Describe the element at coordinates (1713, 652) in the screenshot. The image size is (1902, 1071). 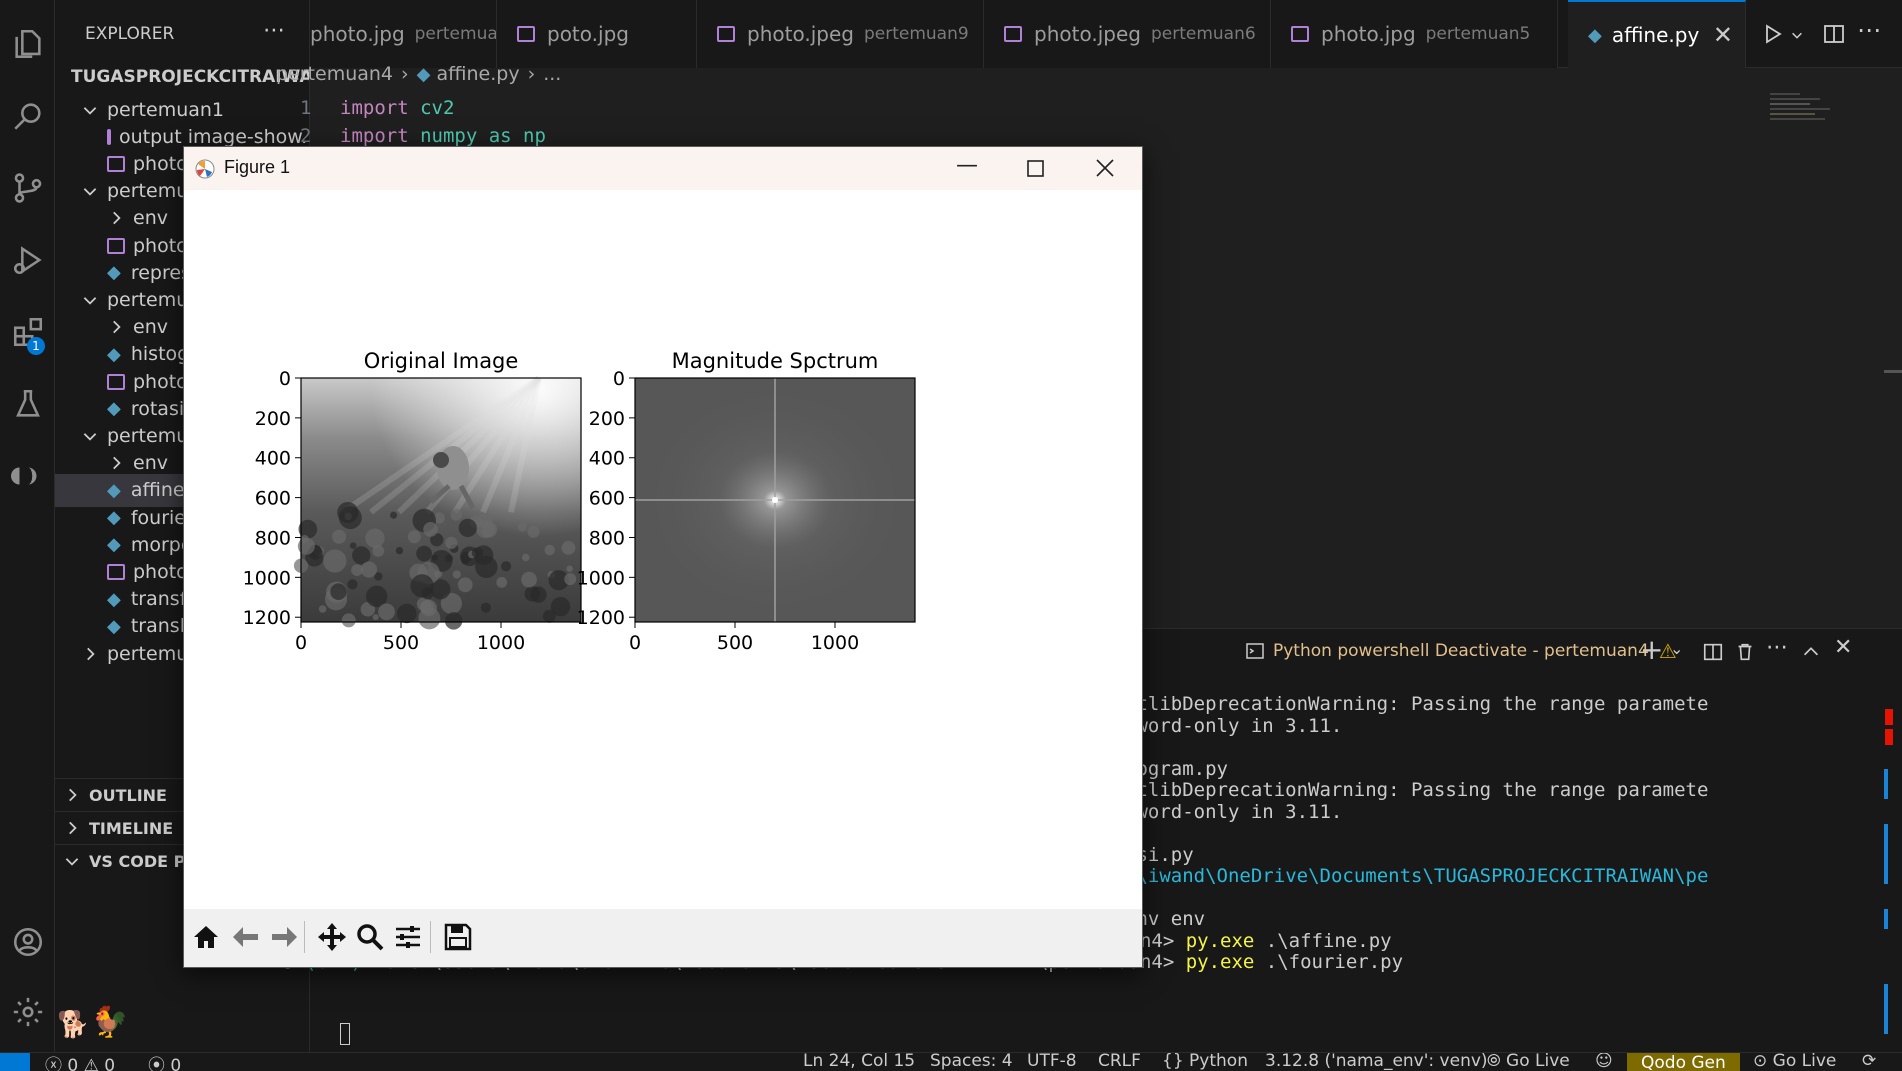
I see `split-terminal-icon` at that location.